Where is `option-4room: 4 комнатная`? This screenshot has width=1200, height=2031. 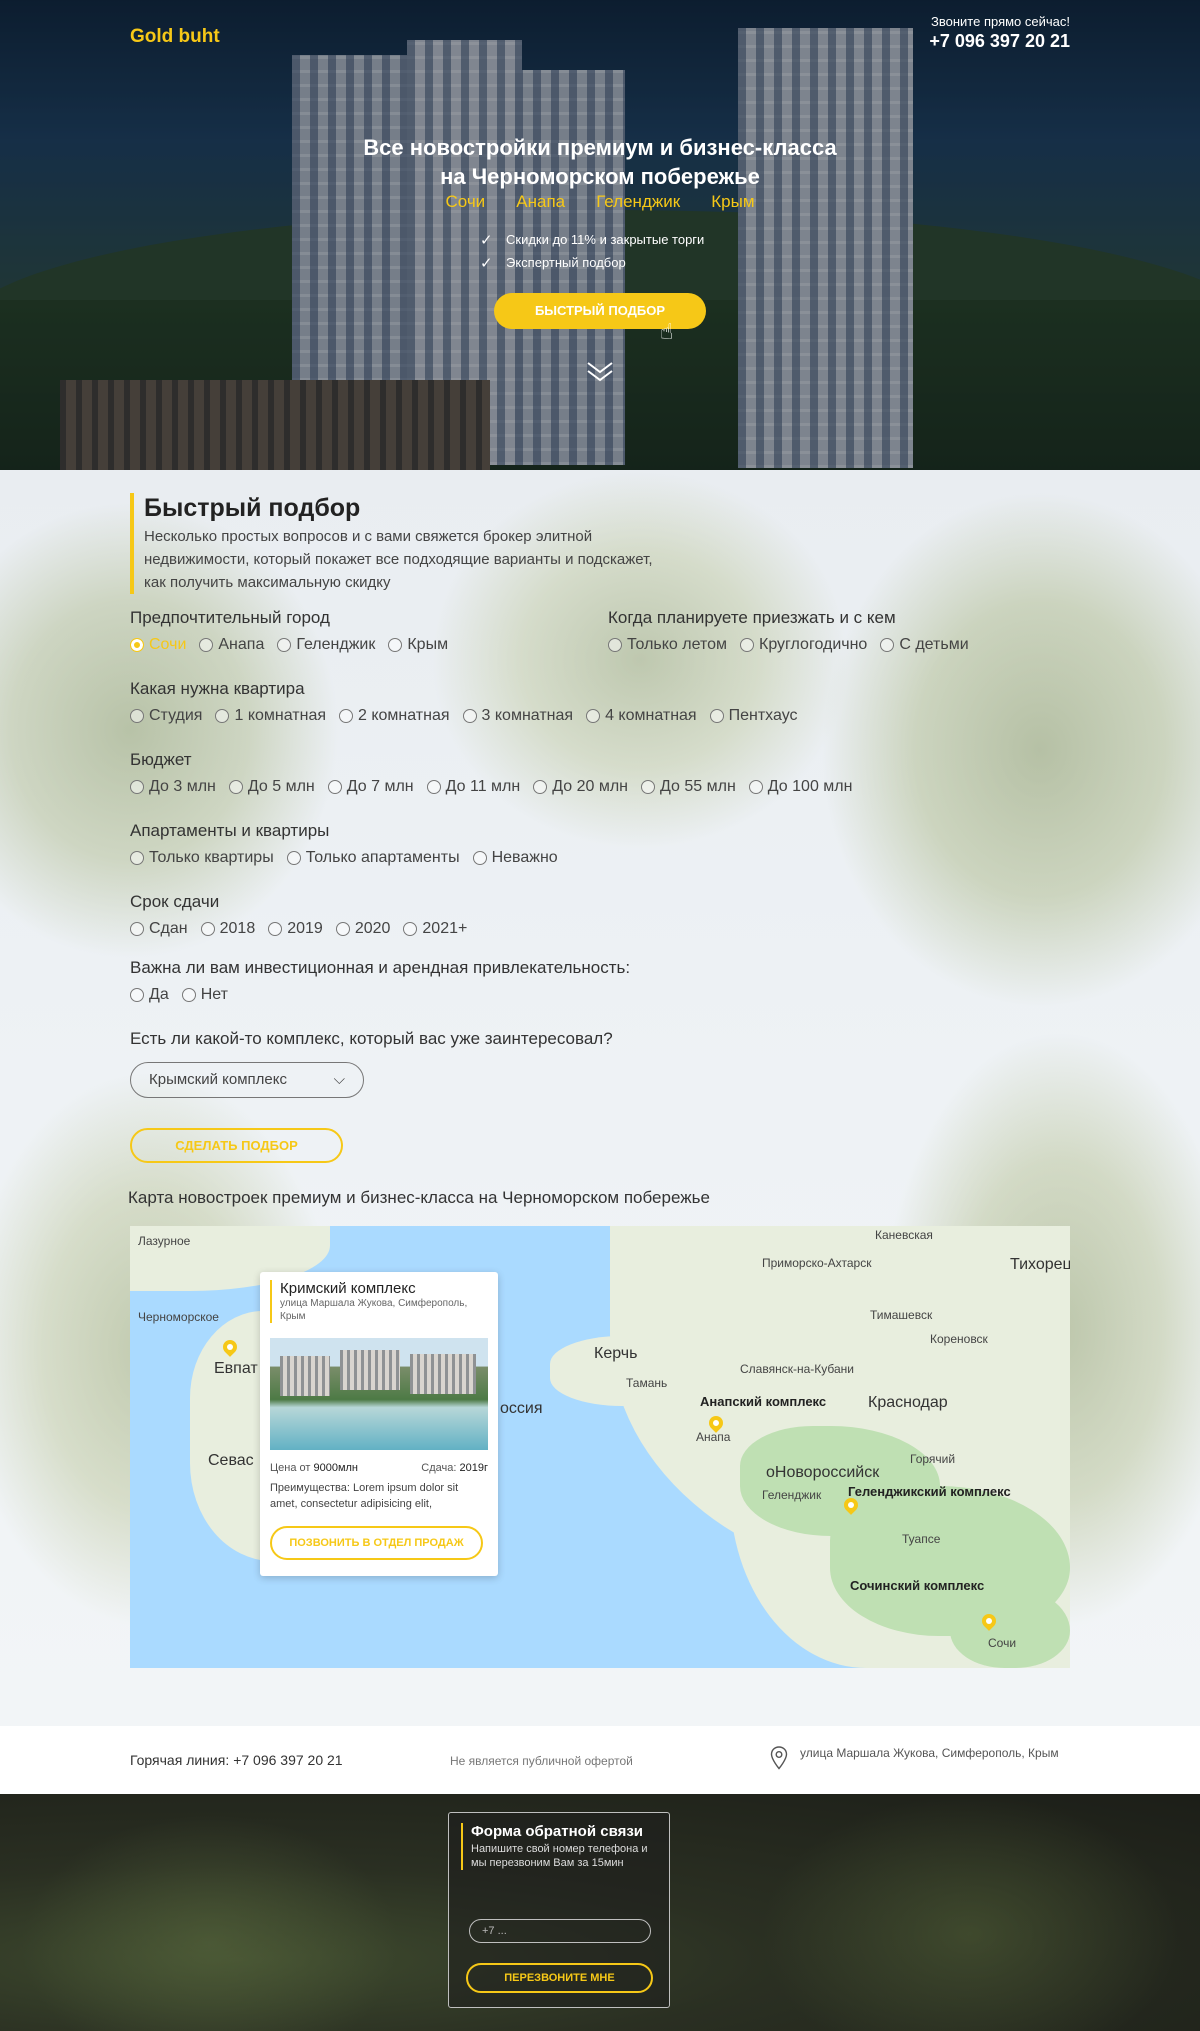
option-4room: 4 комнатная is located at coordinates (641, 716).